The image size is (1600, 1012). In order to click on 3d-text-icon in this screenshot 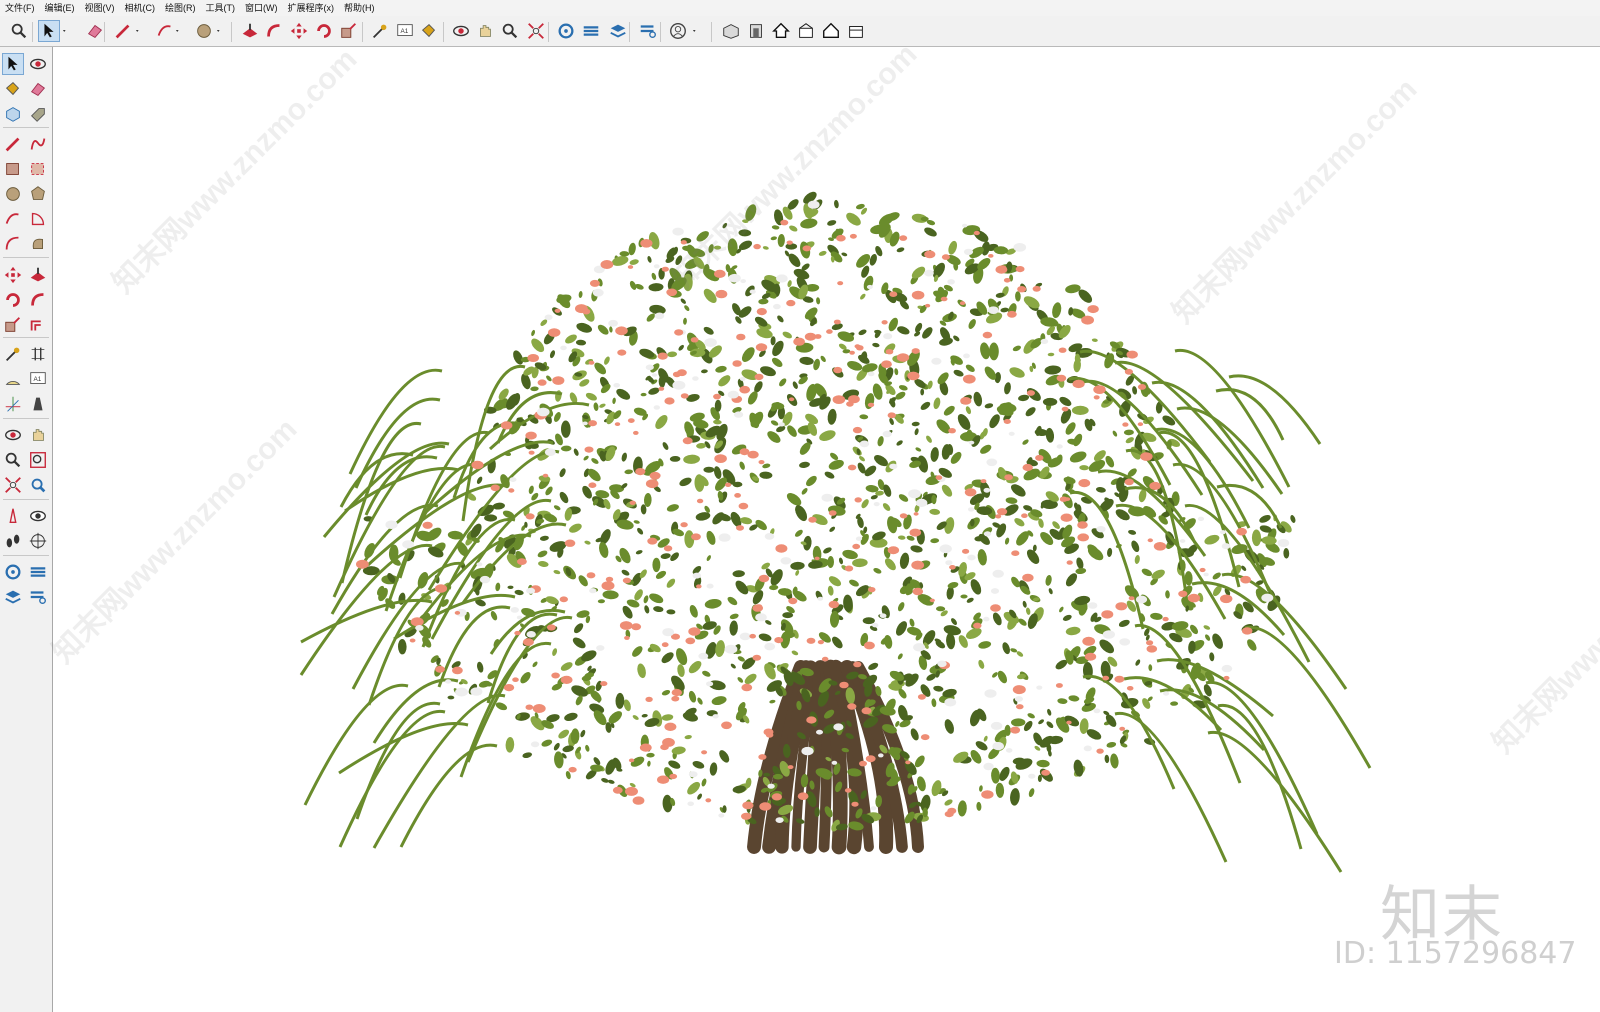, I will do `click(38, 404)`.